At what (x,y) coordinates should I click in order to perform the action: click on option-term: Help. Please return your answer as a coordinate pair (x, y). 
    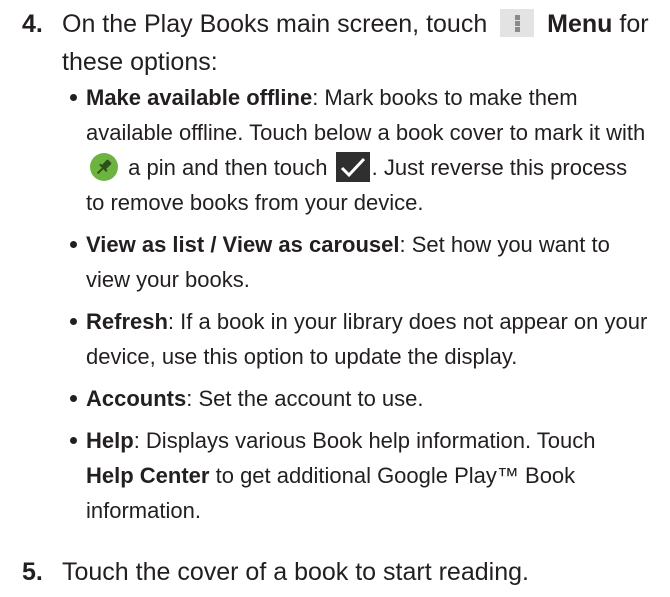
    Looking at the image, I should click on (110, 440).